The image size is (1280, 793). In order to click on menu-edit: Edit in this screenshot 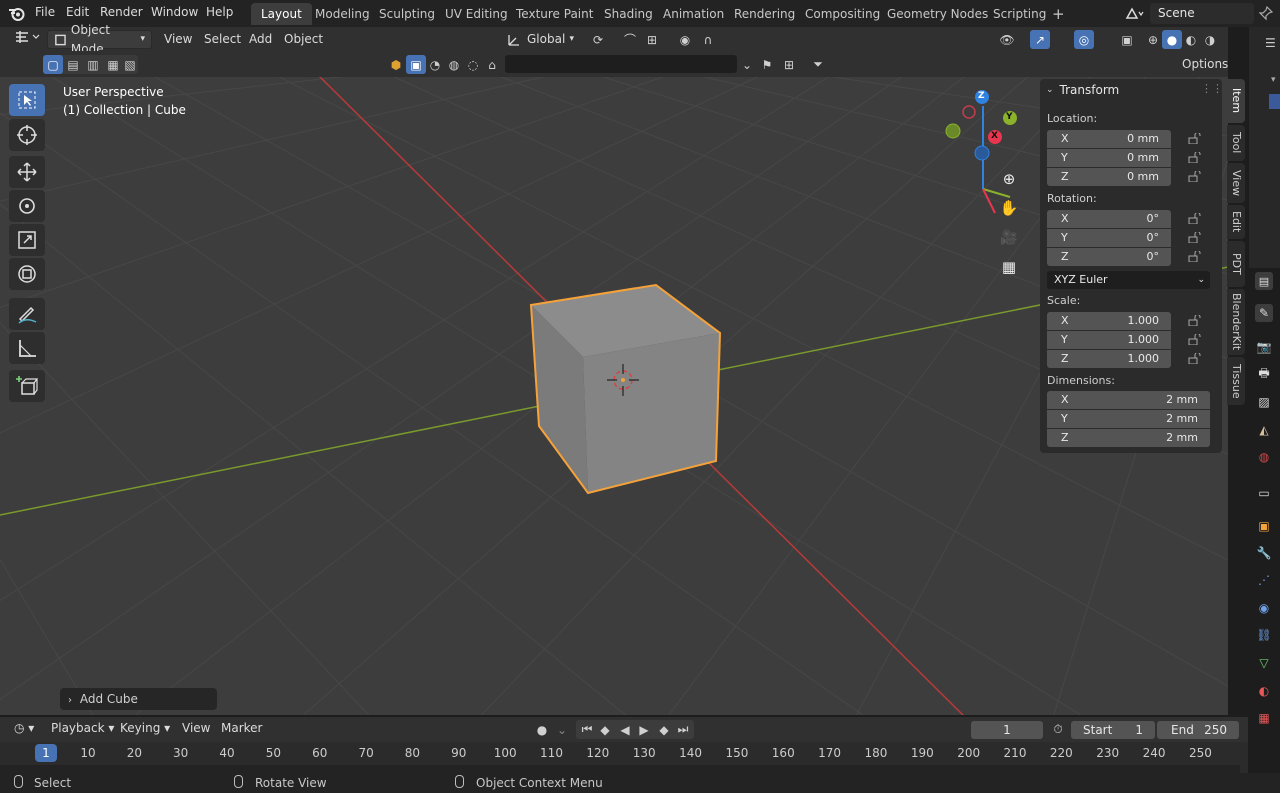, I will do `click(77, 12)`.